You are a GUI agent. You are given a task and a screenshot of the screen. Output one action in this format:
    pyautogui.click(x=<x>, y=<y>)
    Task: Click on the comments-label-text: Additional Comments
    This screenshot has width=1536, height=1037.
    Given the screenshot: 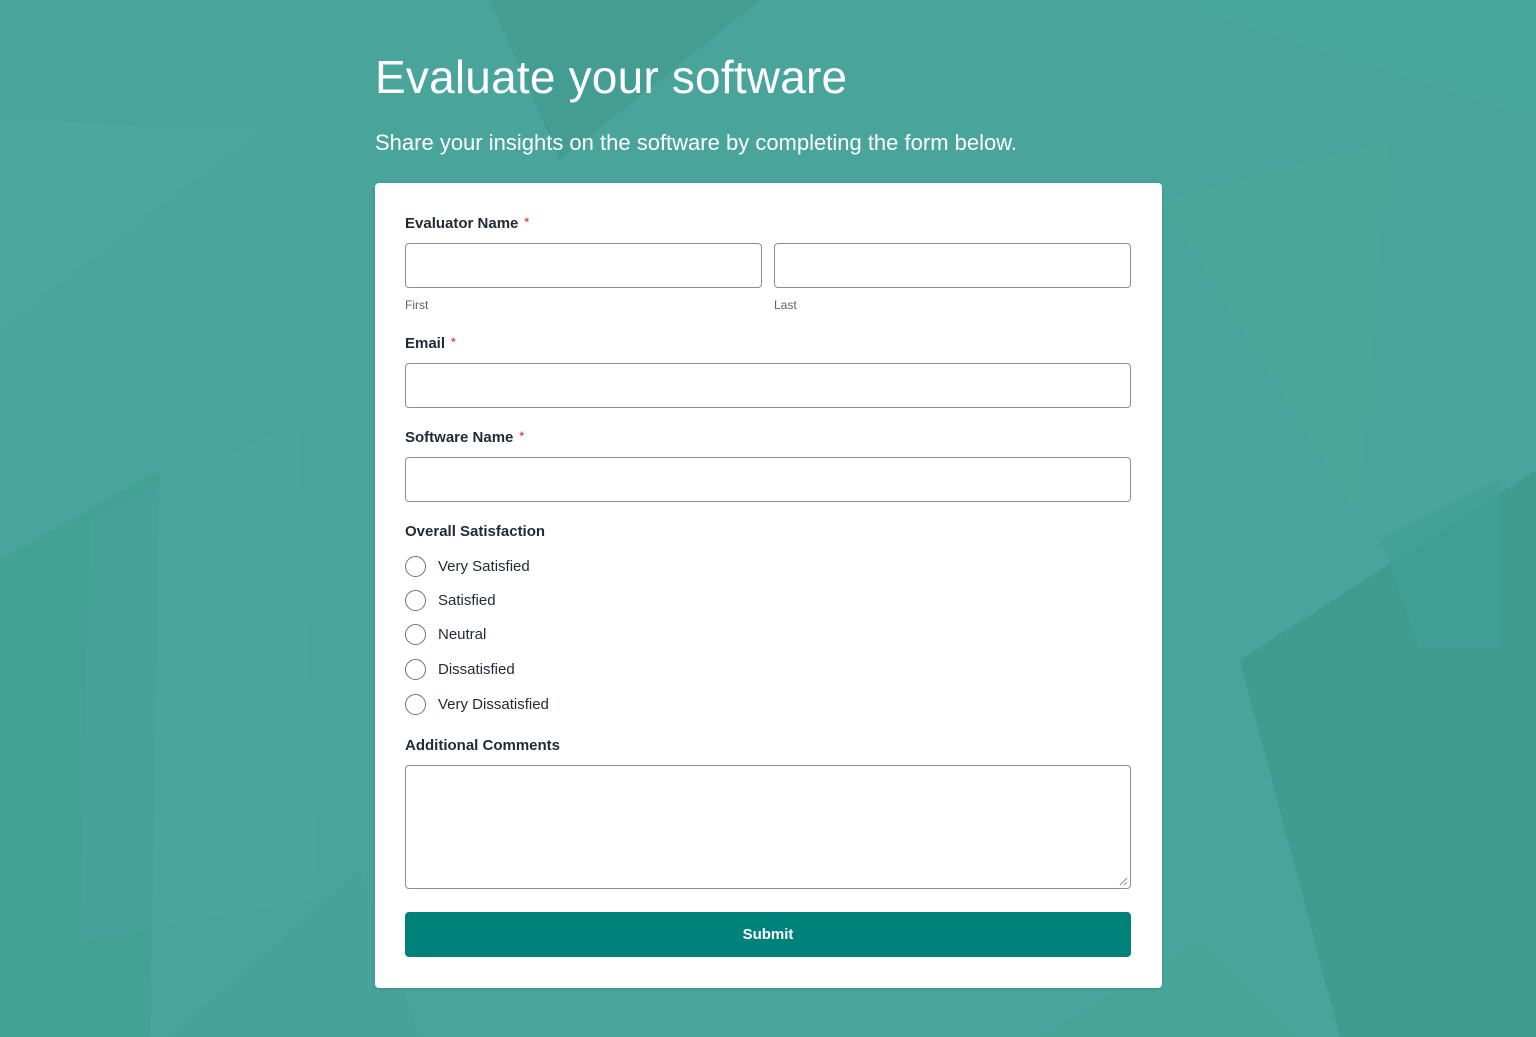 What is the action you would take?
    pyautogui.click(x=483, y=745)
    